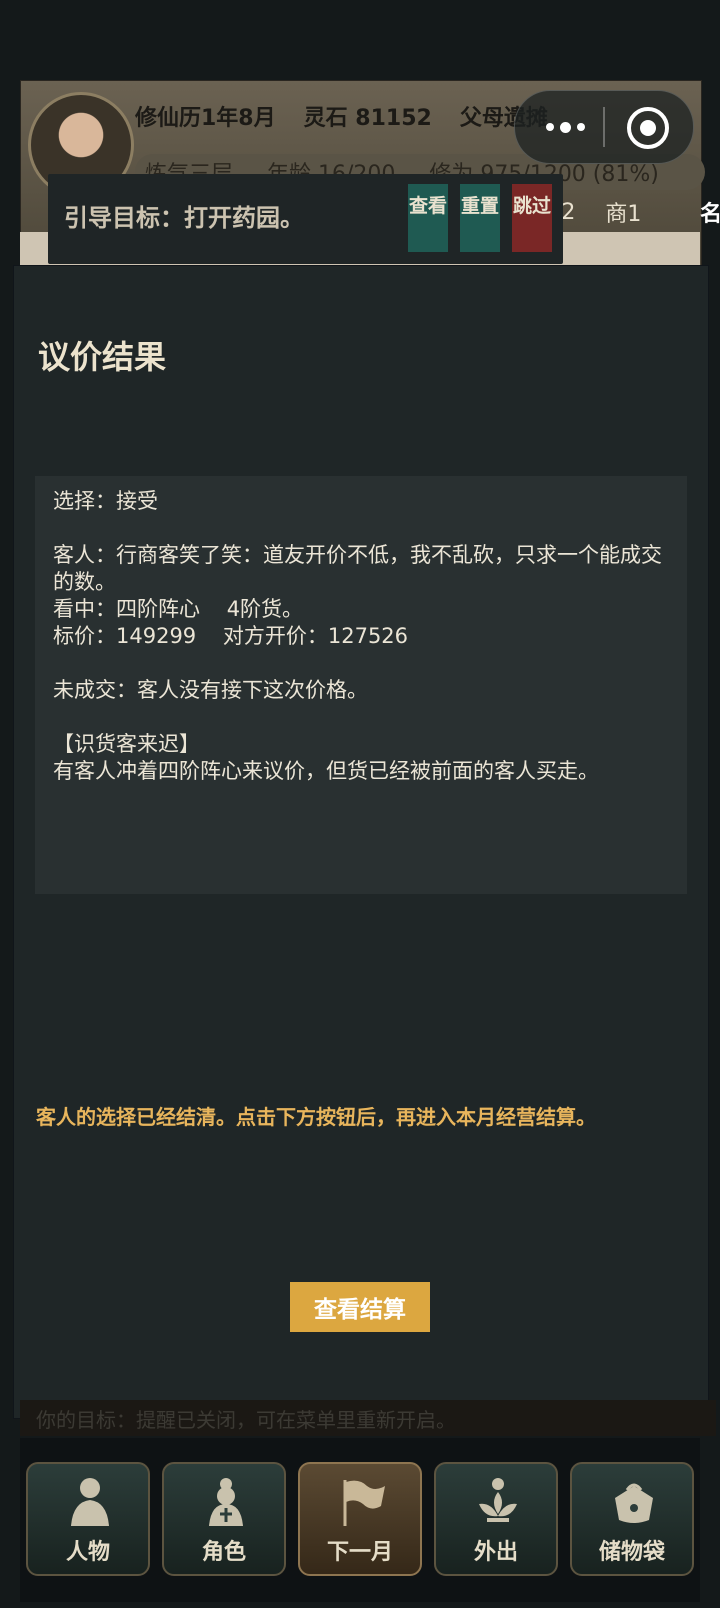 Image resolution: width=720 pixels, height=1608 pixels. Describe the element at coordinates (87, 1552) in the screenshot. I see `nav-label-person: 人物` at that location.